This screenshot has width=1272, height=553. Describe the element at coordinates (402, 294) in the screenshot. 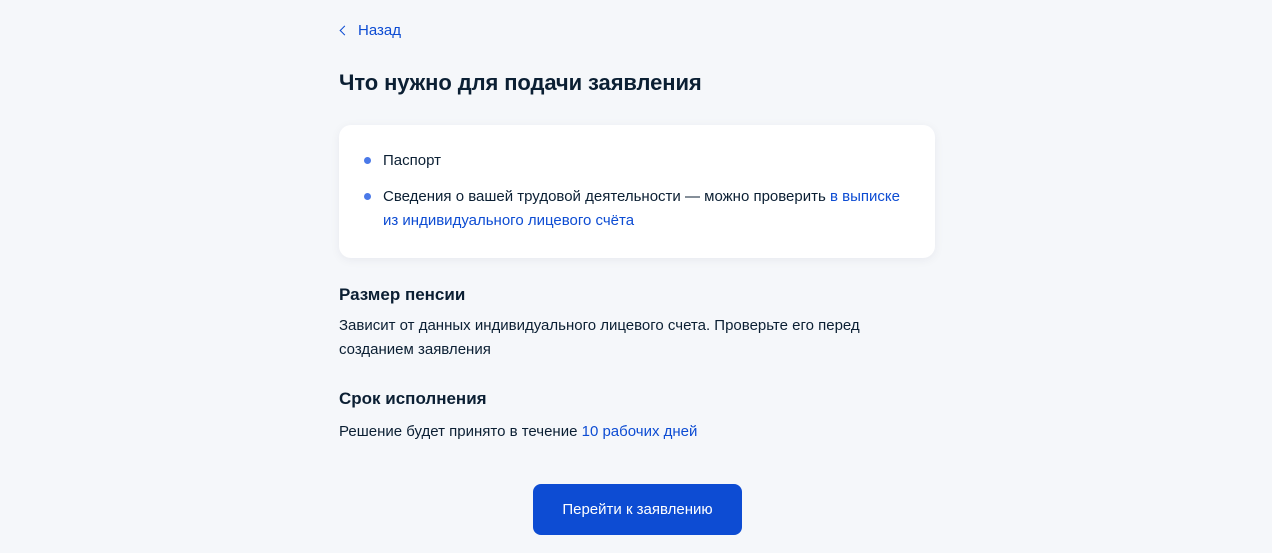

I see `pension-size-heading: Размер пенсии` at that location.